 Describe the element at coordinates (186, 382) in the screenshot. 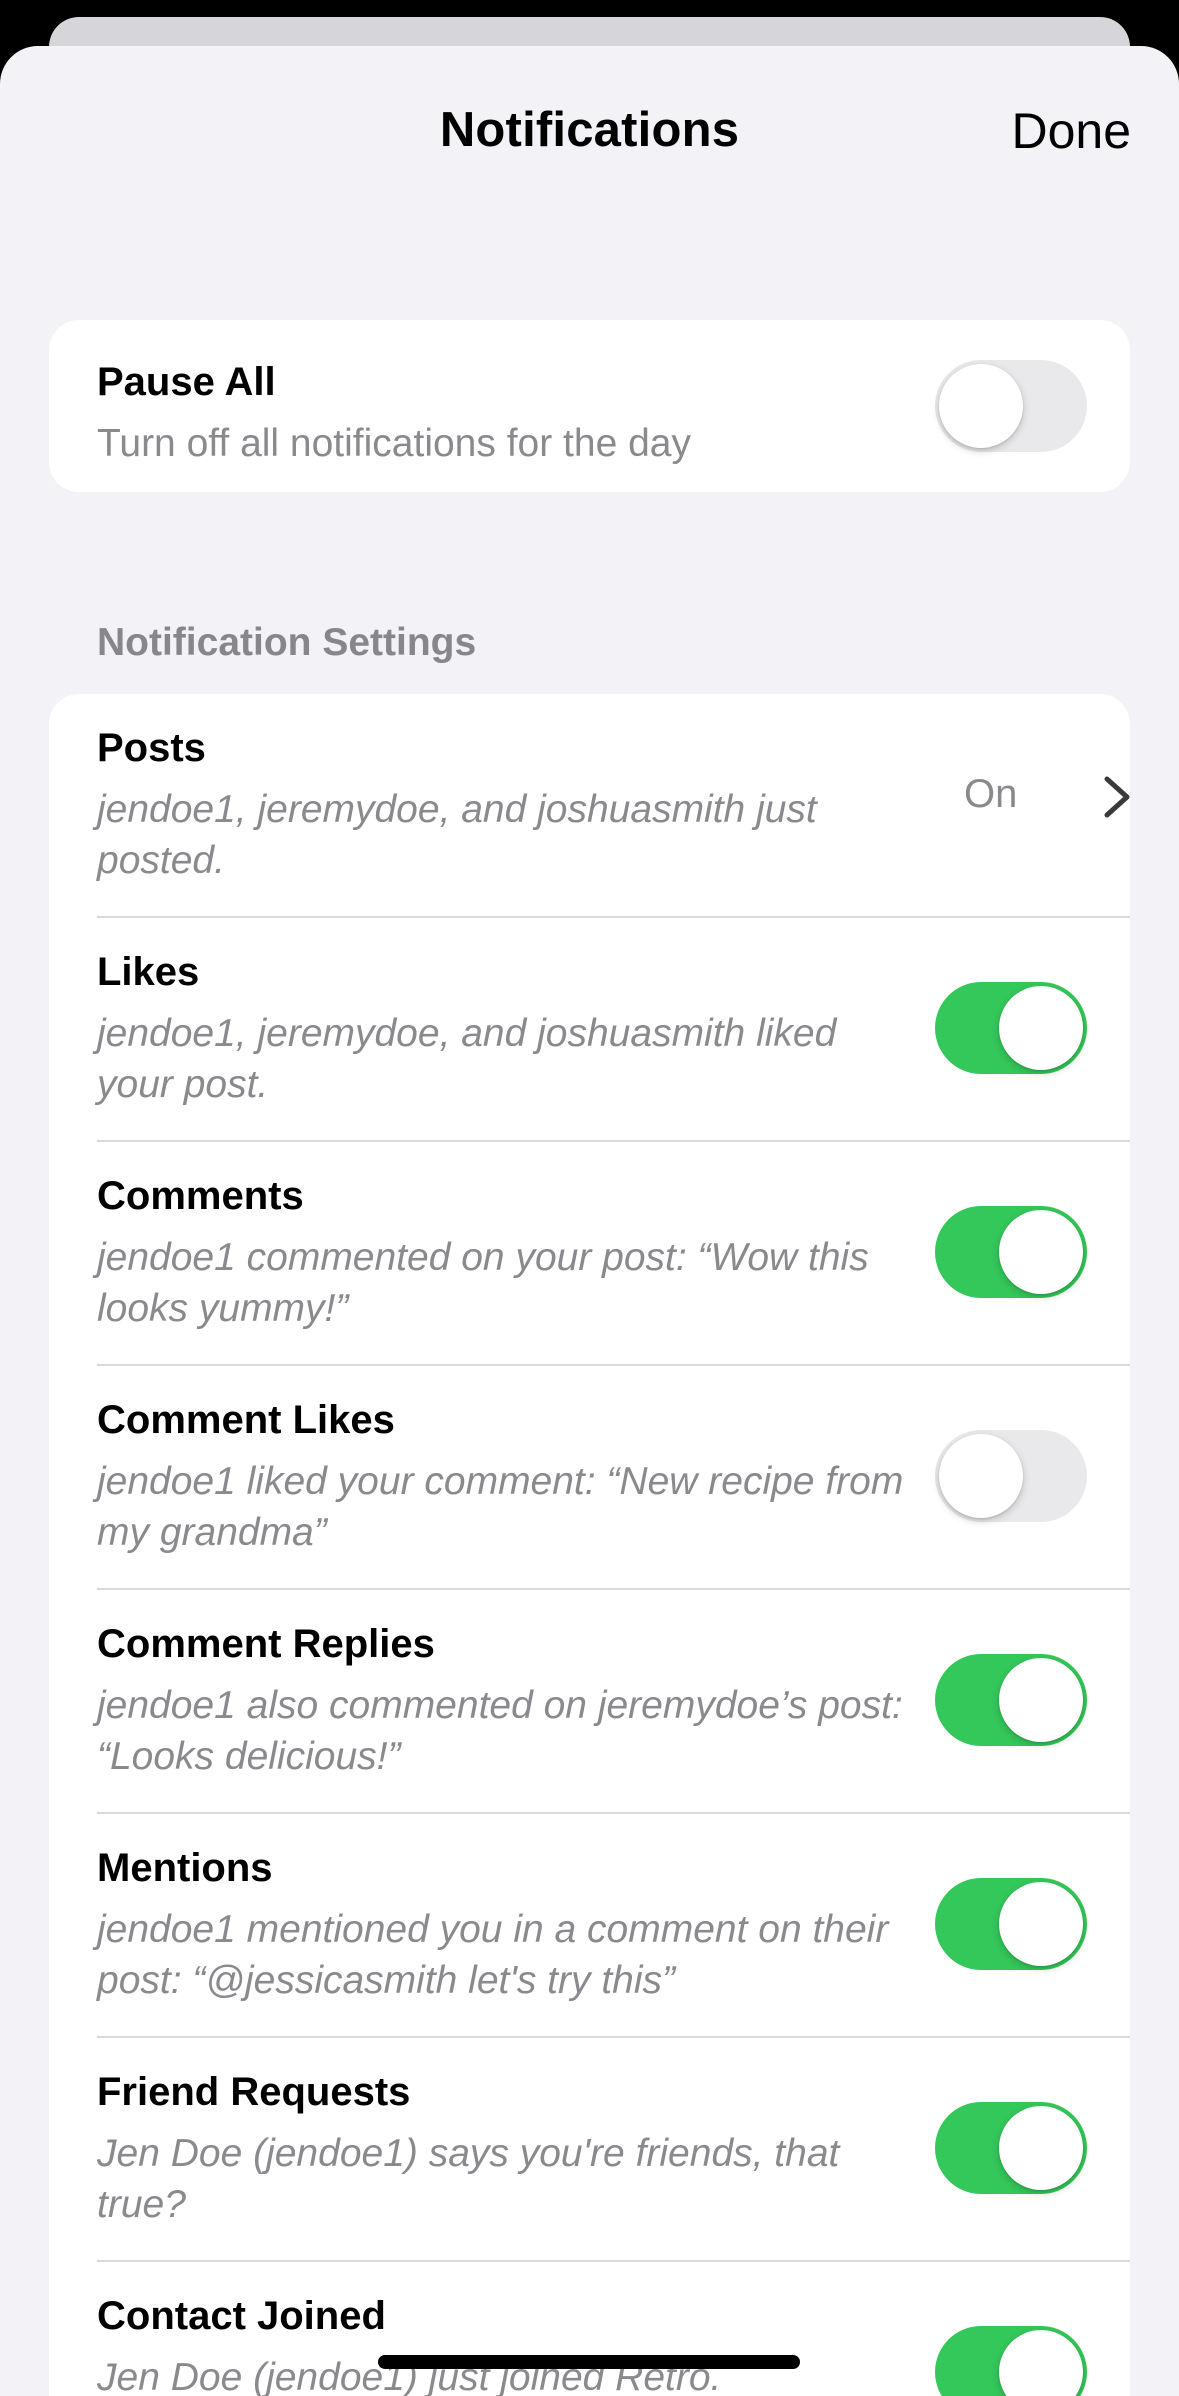

I see `pause-all-title: Pause All` at that location.